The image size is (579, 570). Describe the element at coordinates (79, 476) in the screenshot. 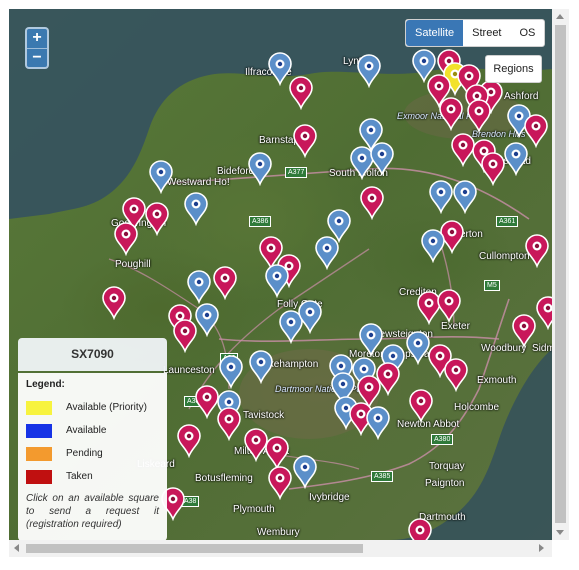

I see `legend-label: Taken` at that location.